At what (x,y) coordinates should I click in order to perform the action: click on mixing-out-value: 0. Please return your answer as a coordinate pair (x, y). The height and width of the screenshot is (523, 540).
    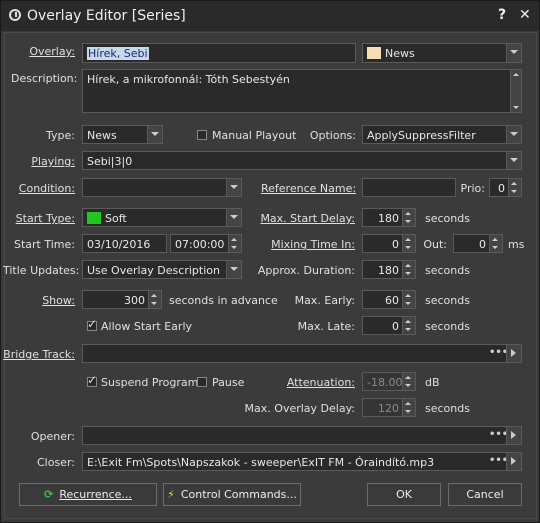
    Looking at the image, I should click on (482, 244).